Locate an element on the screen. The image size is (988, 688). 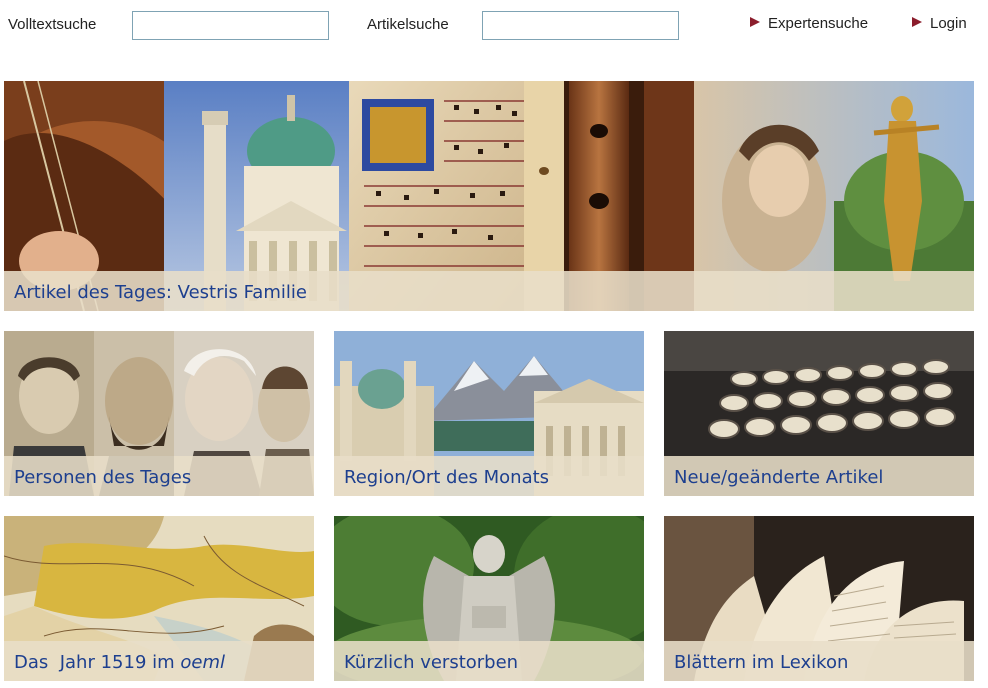
browse-lexicon-tile: Blättern im Lexikon is located at coordinates (819, 598).